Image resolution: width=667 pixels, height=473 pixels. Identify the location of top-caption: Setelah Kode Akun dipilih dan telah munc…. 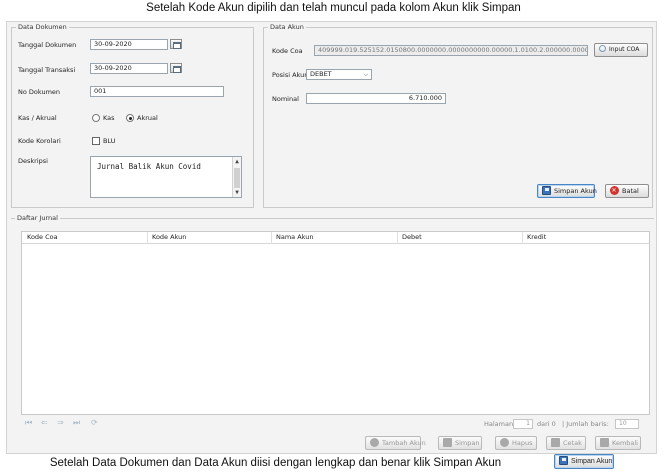
(333, 8).